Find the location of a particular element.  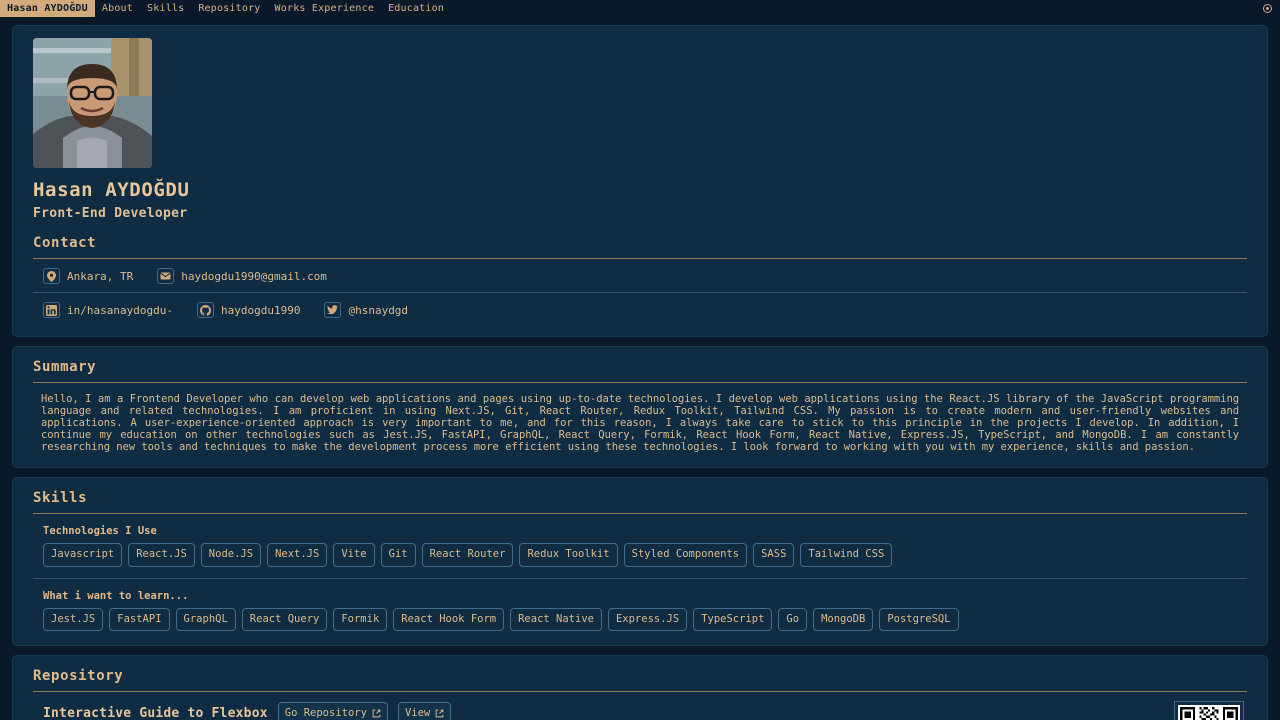

skill-chip: Git is located at coordinates (398, 555).